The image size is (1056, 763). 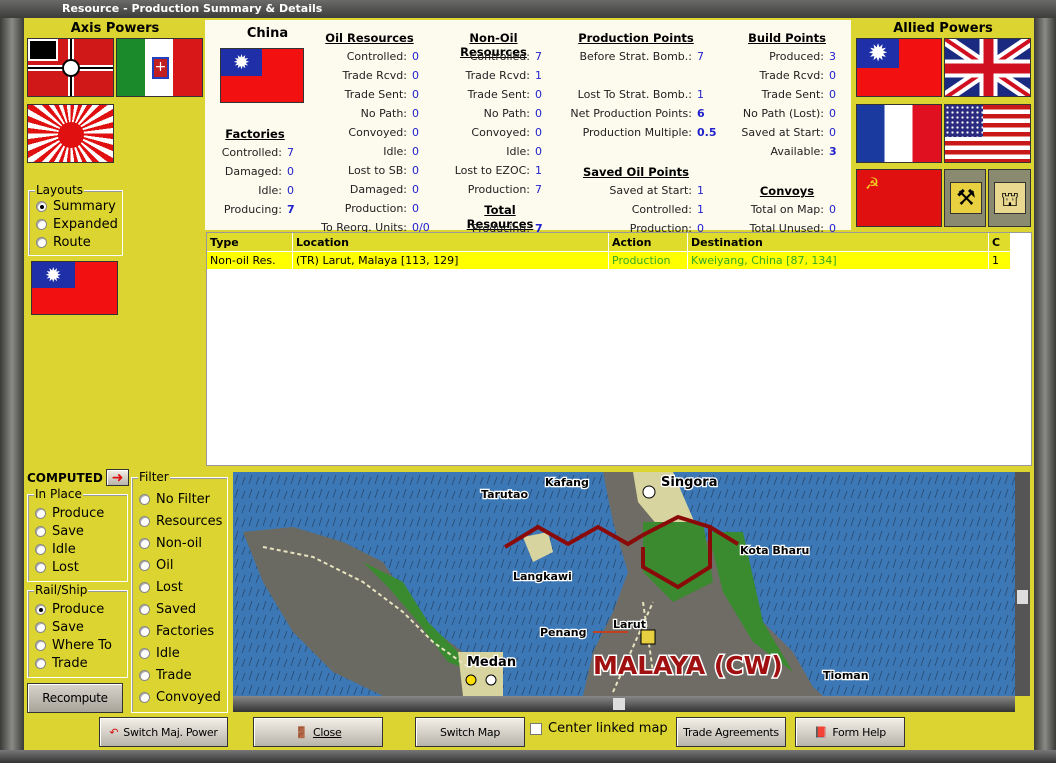 I want to click on checkbox-box, so click(x=536, y=728).